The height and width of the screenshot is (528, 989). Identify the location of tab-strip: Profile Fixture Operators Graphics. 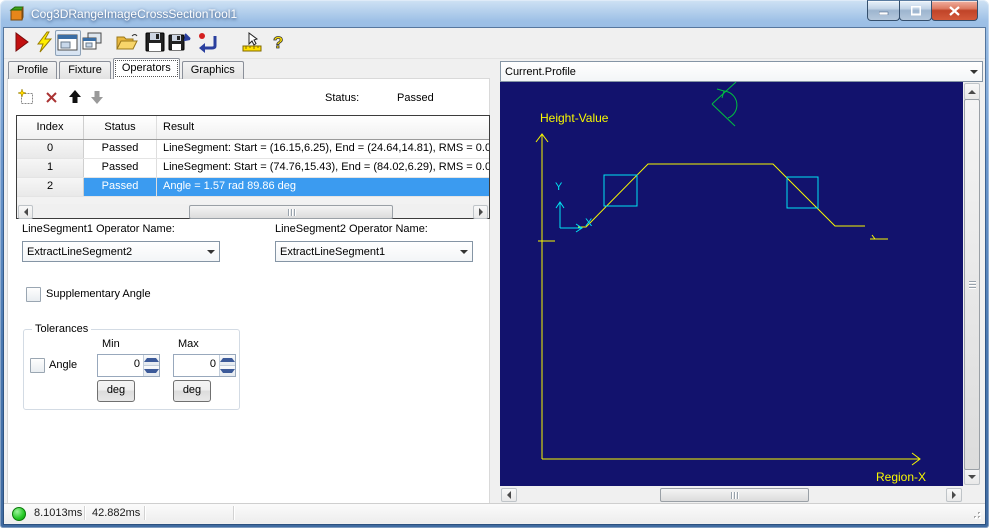
(127, 68).